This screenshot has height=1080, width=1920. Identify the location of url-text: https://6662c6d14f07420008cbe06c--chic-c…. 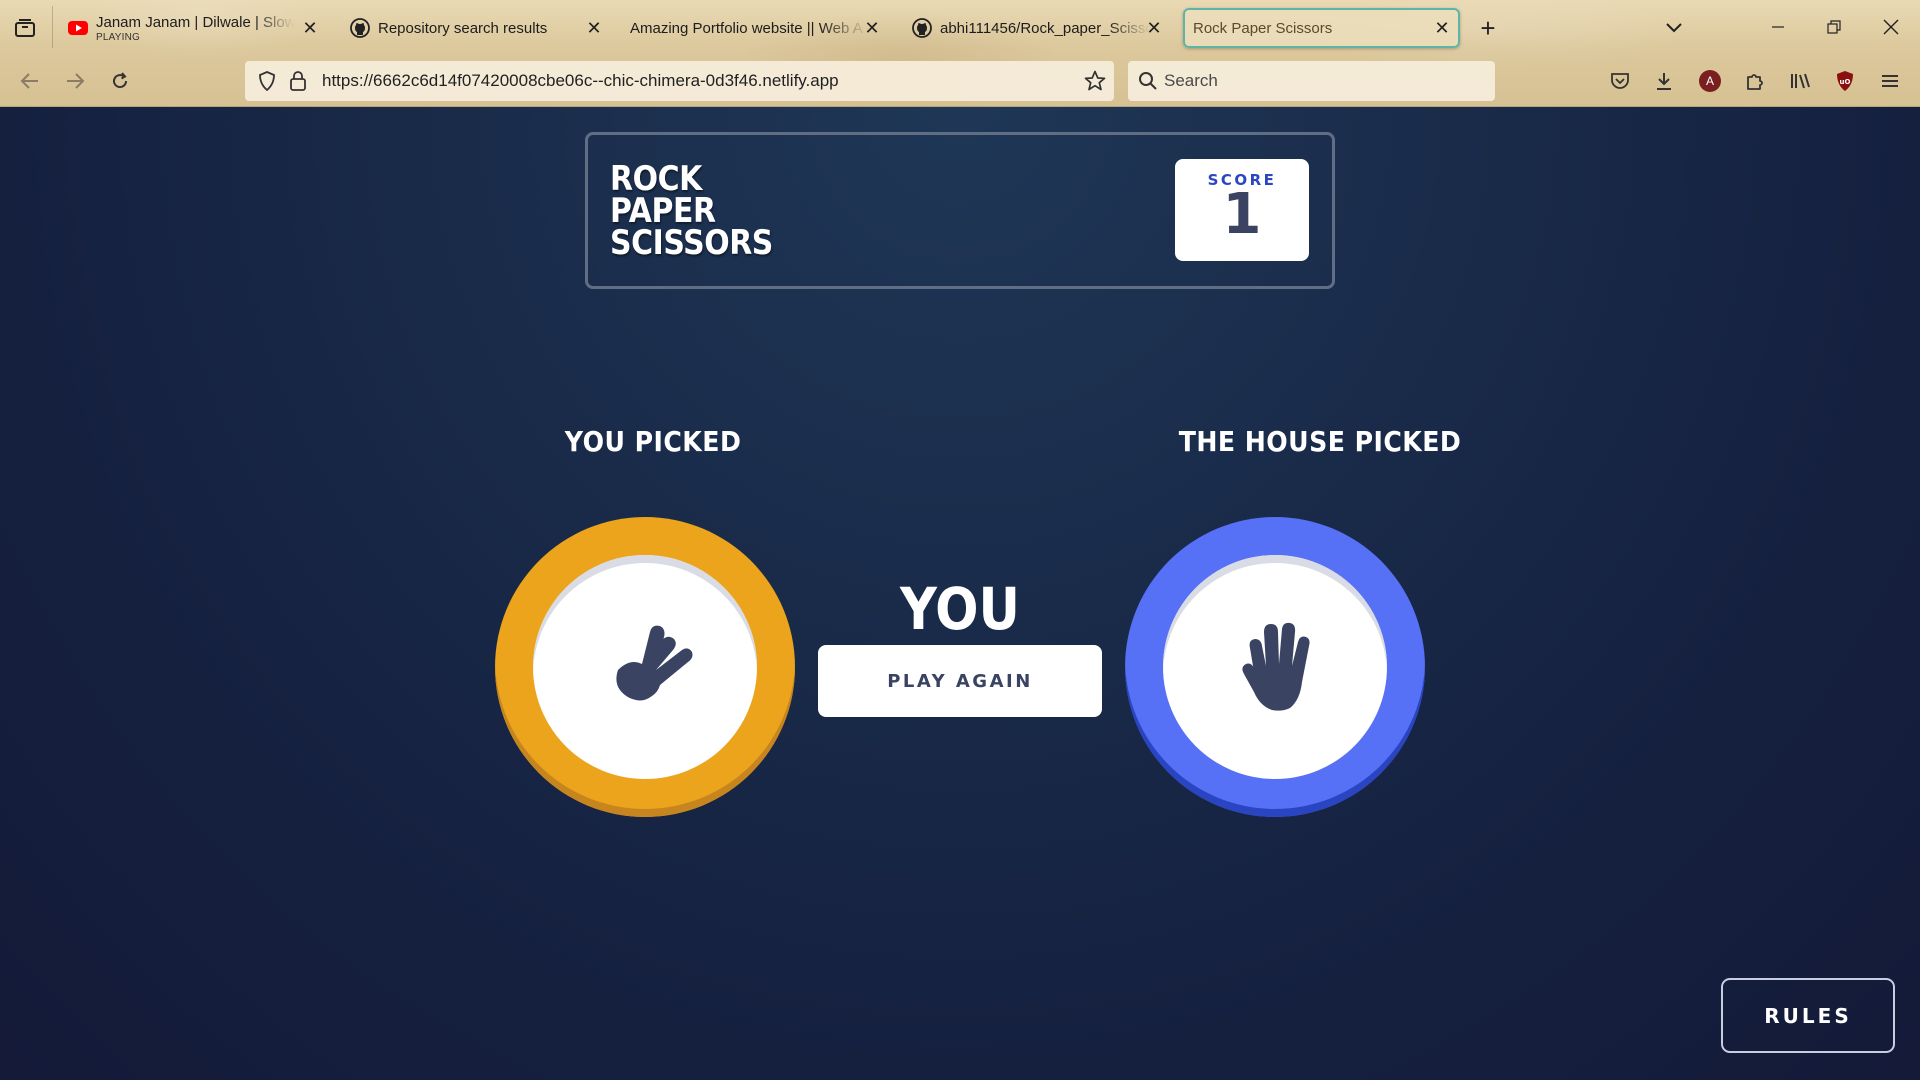
(580, 81).